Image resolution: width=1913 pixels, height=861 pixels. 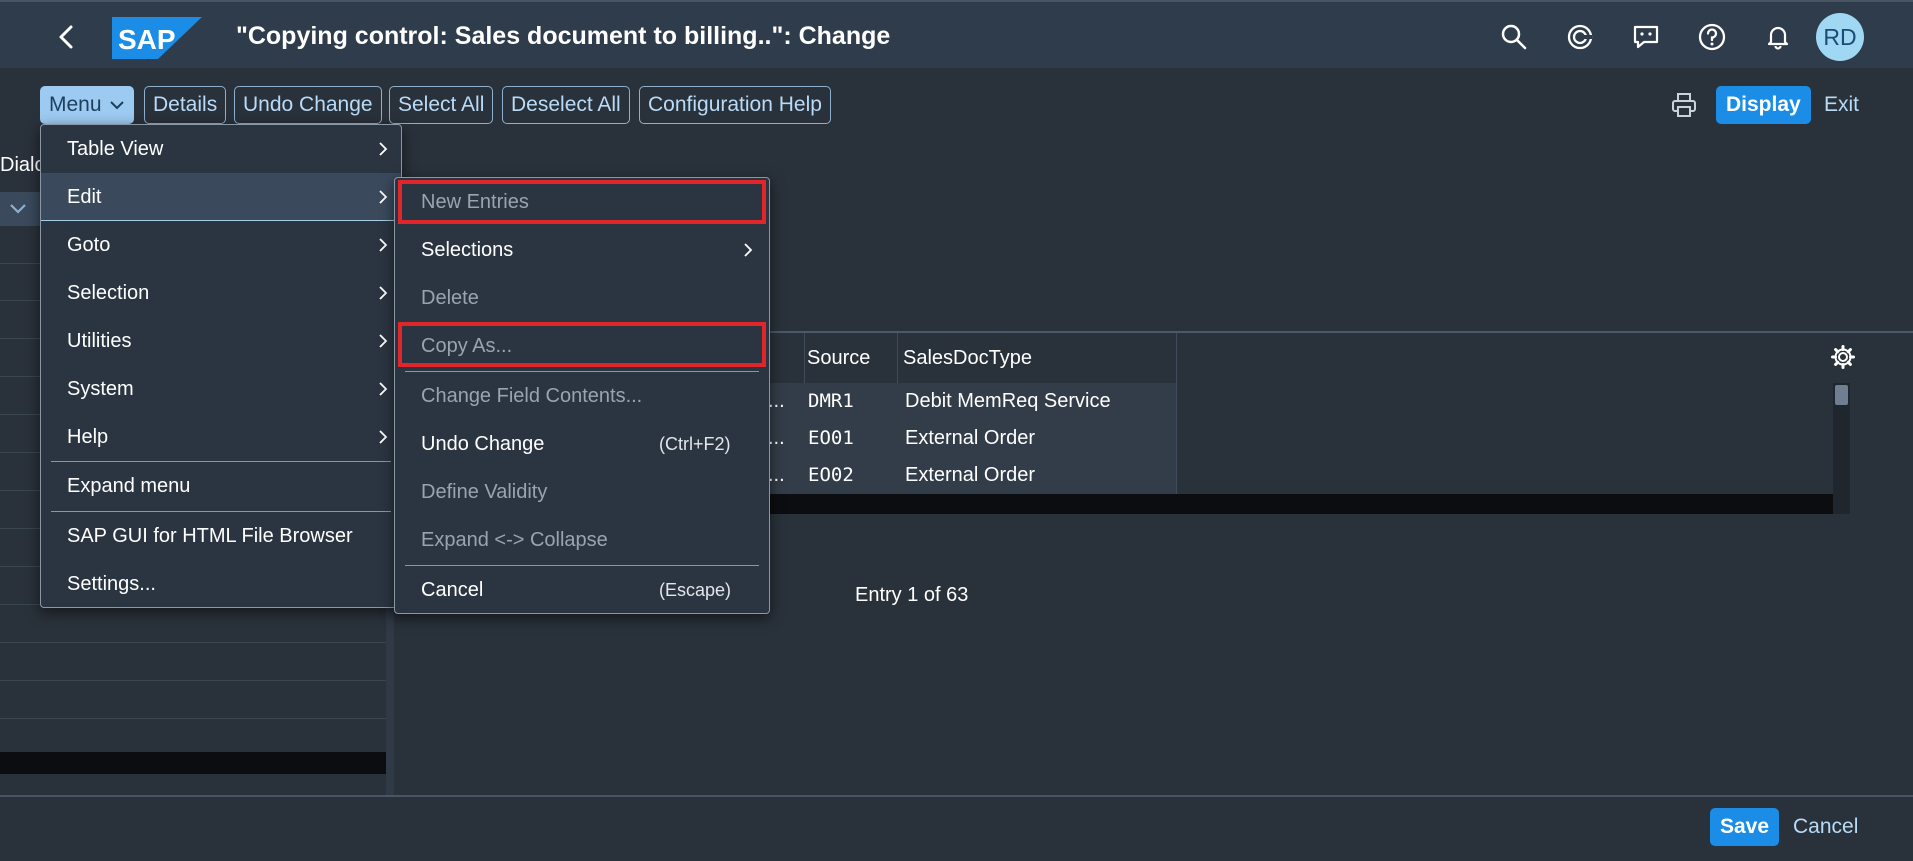 I want to click on shortcut-label: (Escape), so click(x=695, y=590).